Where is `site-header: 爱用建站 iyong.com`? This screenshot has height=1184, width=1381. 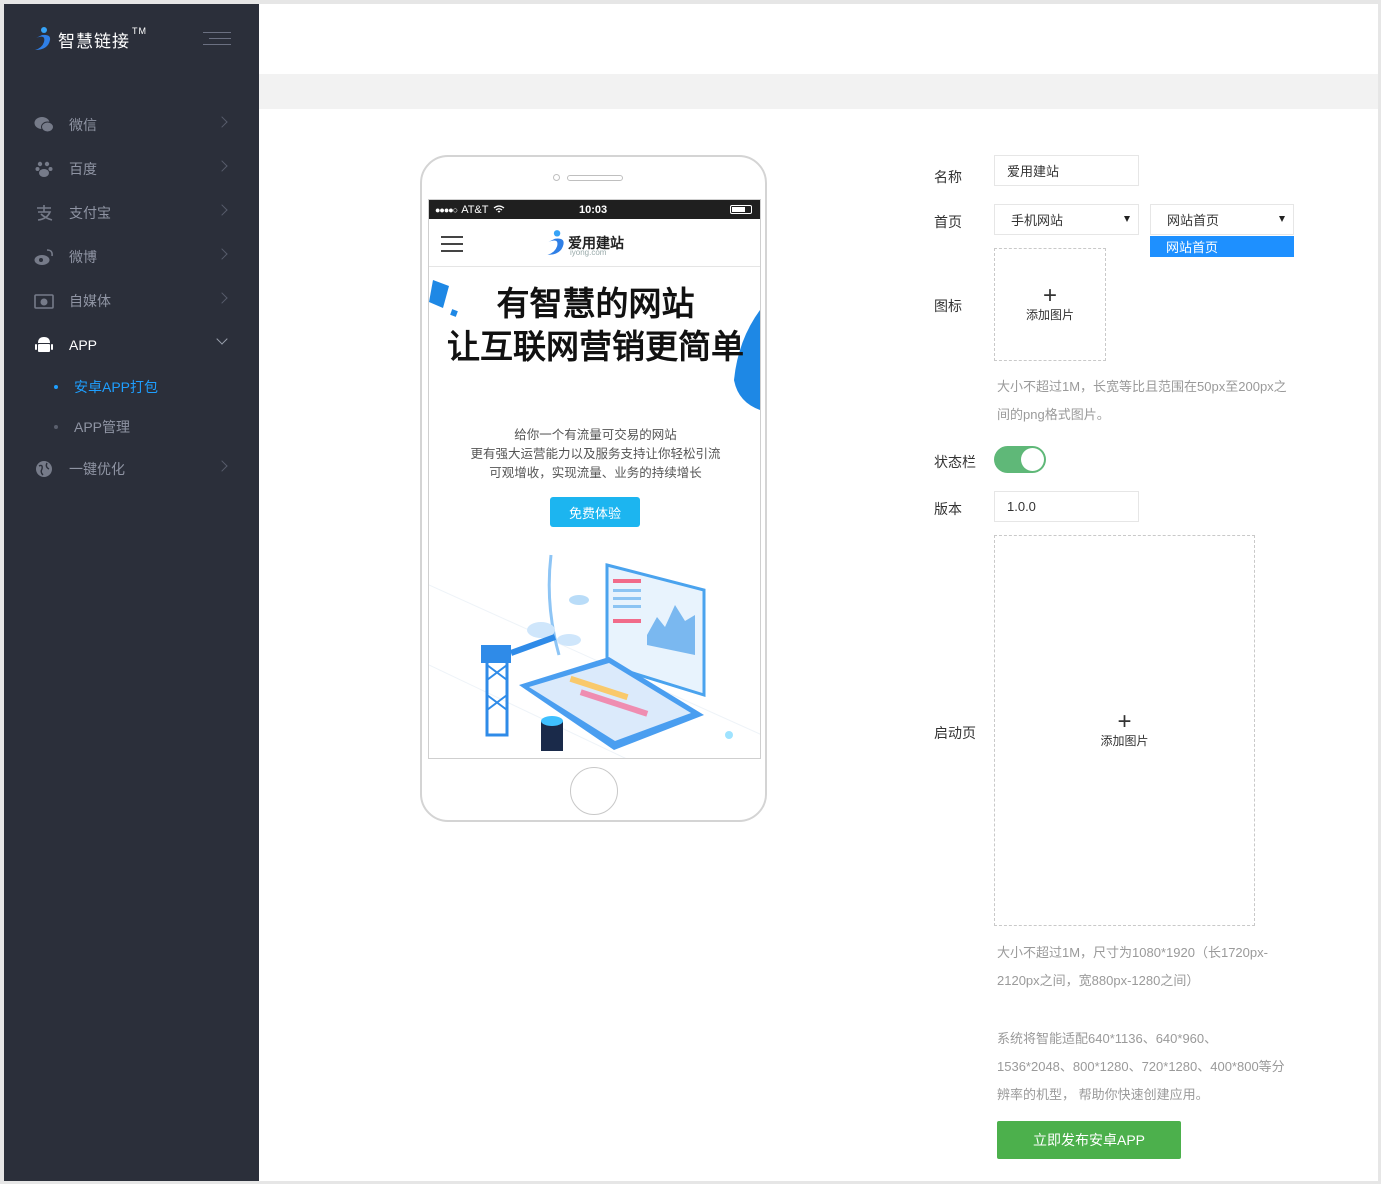
site-header: 爱用建站 iyong.com is located at coordinates (594, 243).